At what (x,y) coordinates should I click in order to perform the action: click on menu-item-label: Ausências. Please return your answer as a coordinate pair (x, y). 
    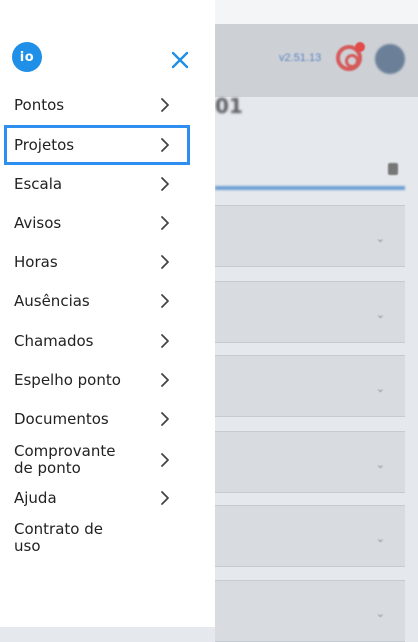
    Looking at the image, I should click on (52, 300).